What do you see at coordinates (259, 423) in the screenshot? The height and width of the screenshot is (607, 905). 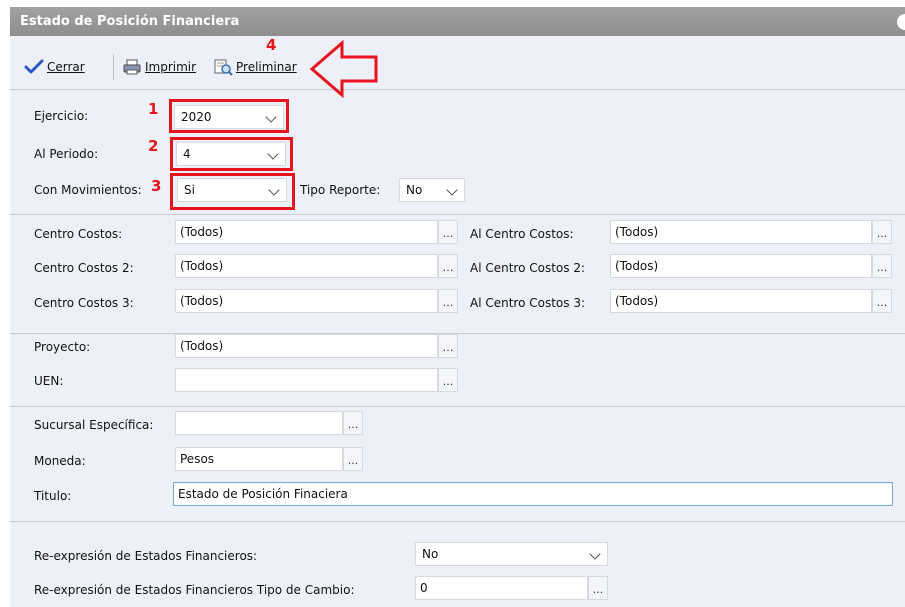 I see `sucursal-field` at bounding box center [259, 423].